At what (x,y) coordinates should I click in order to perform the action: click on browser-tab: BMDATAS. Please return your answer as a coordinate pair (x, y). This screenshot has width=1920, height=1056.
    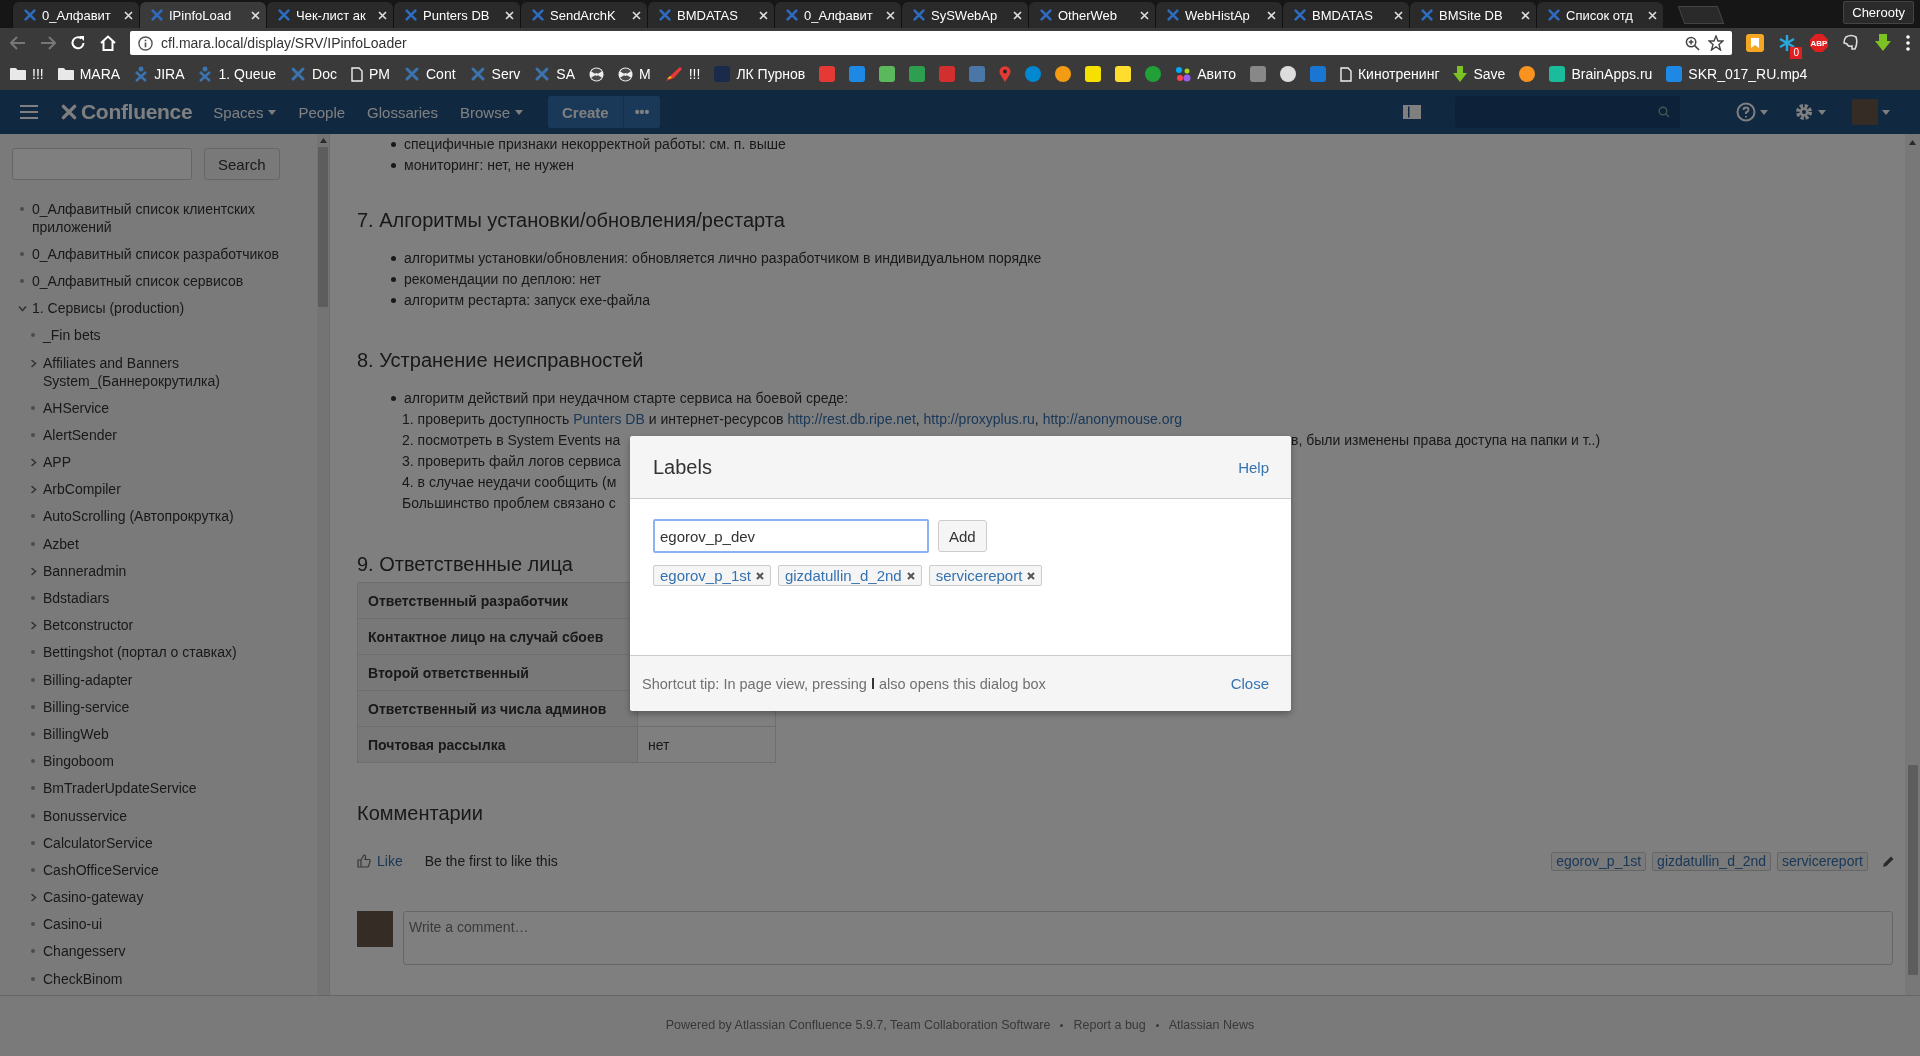
    Looking at the image, I should click on (710, 15).